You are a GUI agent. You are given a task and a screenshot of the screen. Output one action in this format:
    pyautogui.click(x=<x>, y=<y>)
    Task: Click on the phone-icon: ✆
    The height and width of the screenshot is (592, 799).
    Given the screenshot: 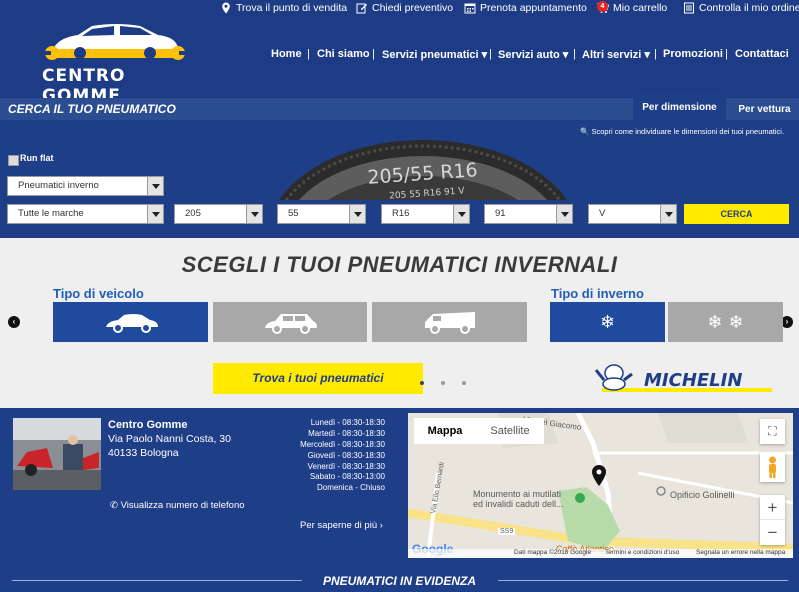 What is the action you would take?
    pyautogui.click(x=114, y=505)
    